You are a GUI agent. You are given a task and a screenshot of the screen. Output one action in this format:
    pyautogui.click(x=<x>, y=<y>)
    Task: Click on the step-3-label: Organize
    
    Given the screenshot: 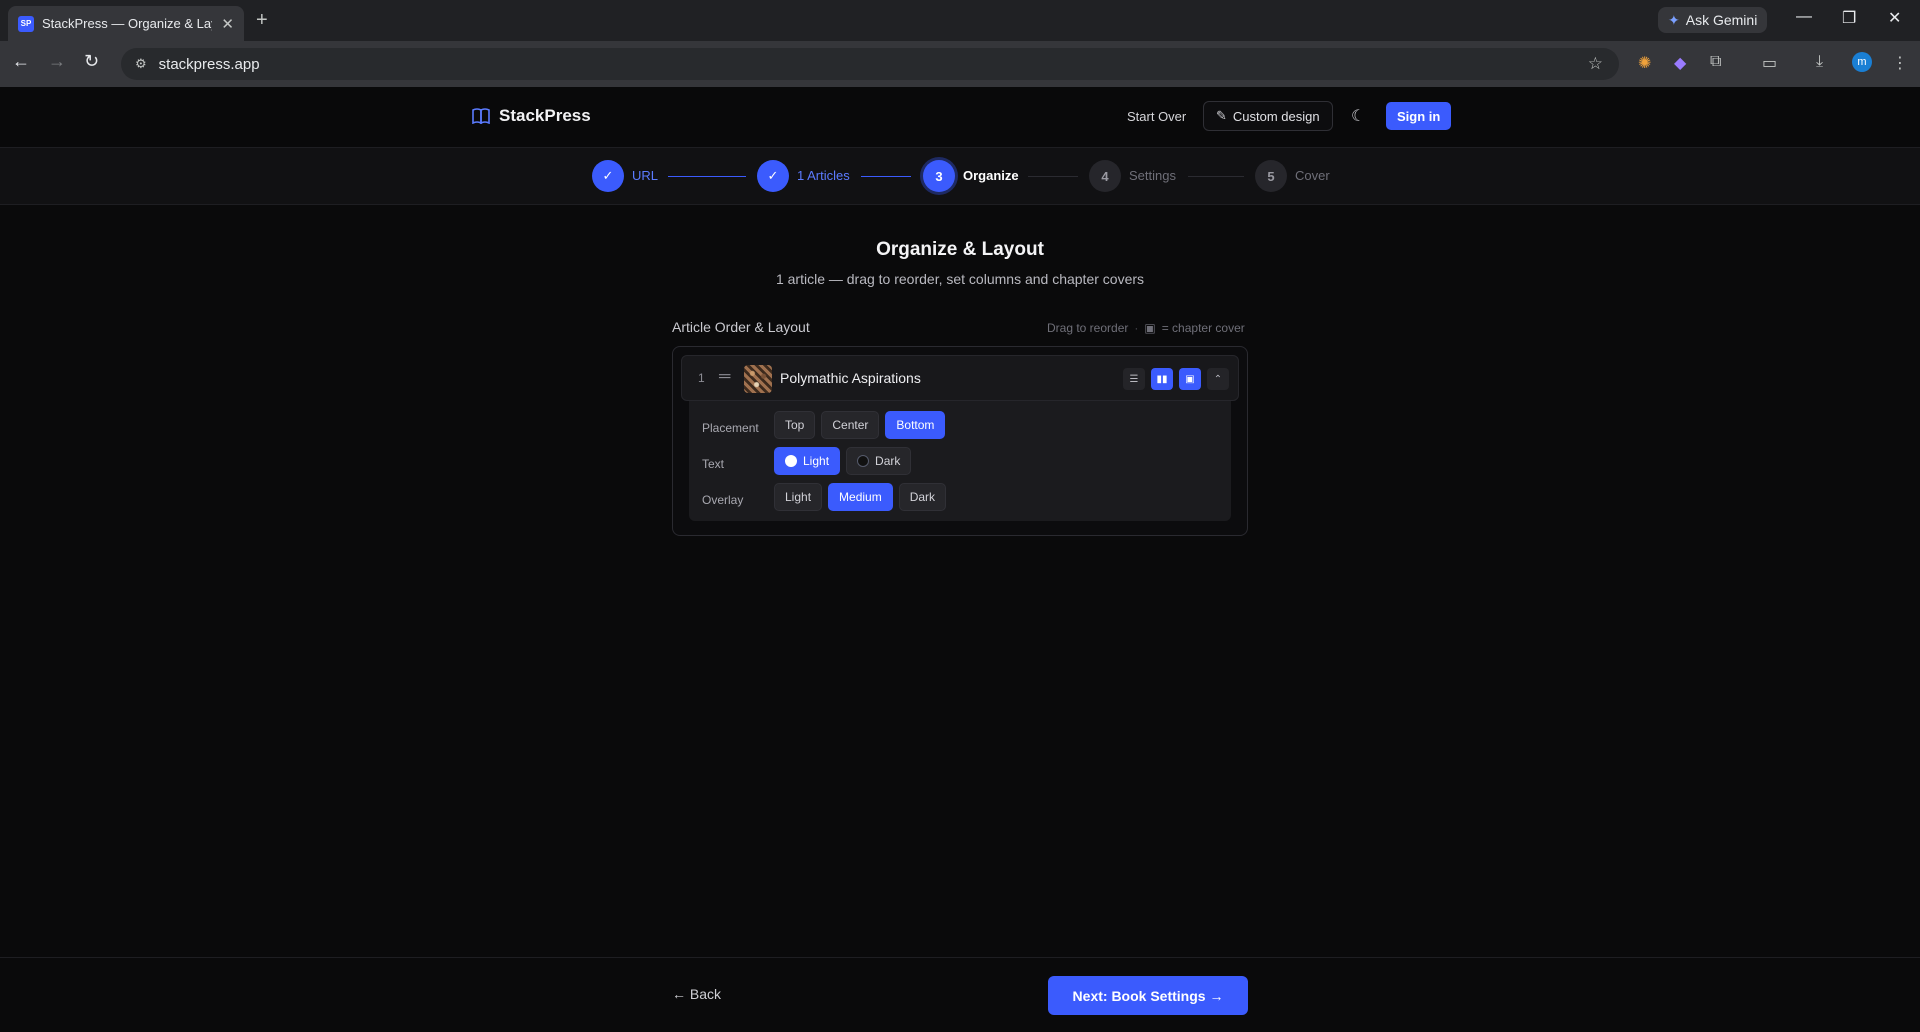 What is the action you would take?
    pyautogui.click(x=991, y=175)
    